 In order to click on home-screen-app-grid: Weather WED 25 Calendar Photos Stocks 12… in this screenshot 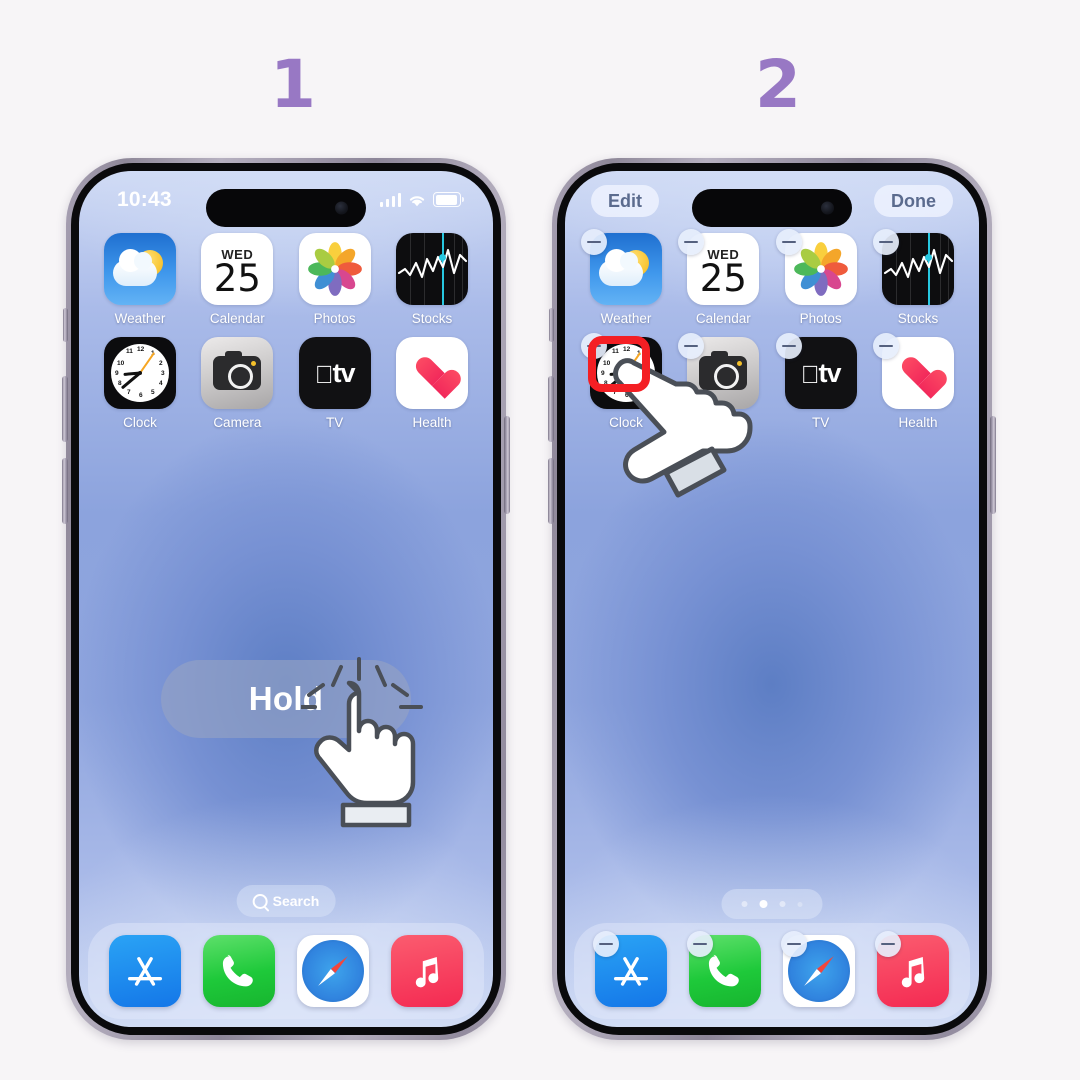, I will do `click(286, 337)`.